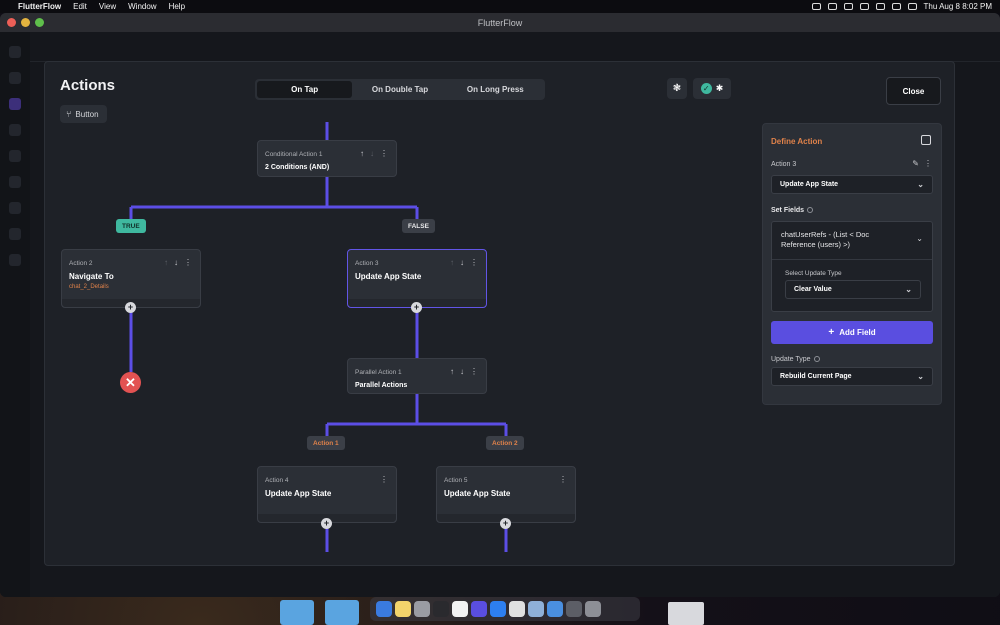 This screenshot has height=625, width=1000. I want to click on battery-icon, so click(864, 6).